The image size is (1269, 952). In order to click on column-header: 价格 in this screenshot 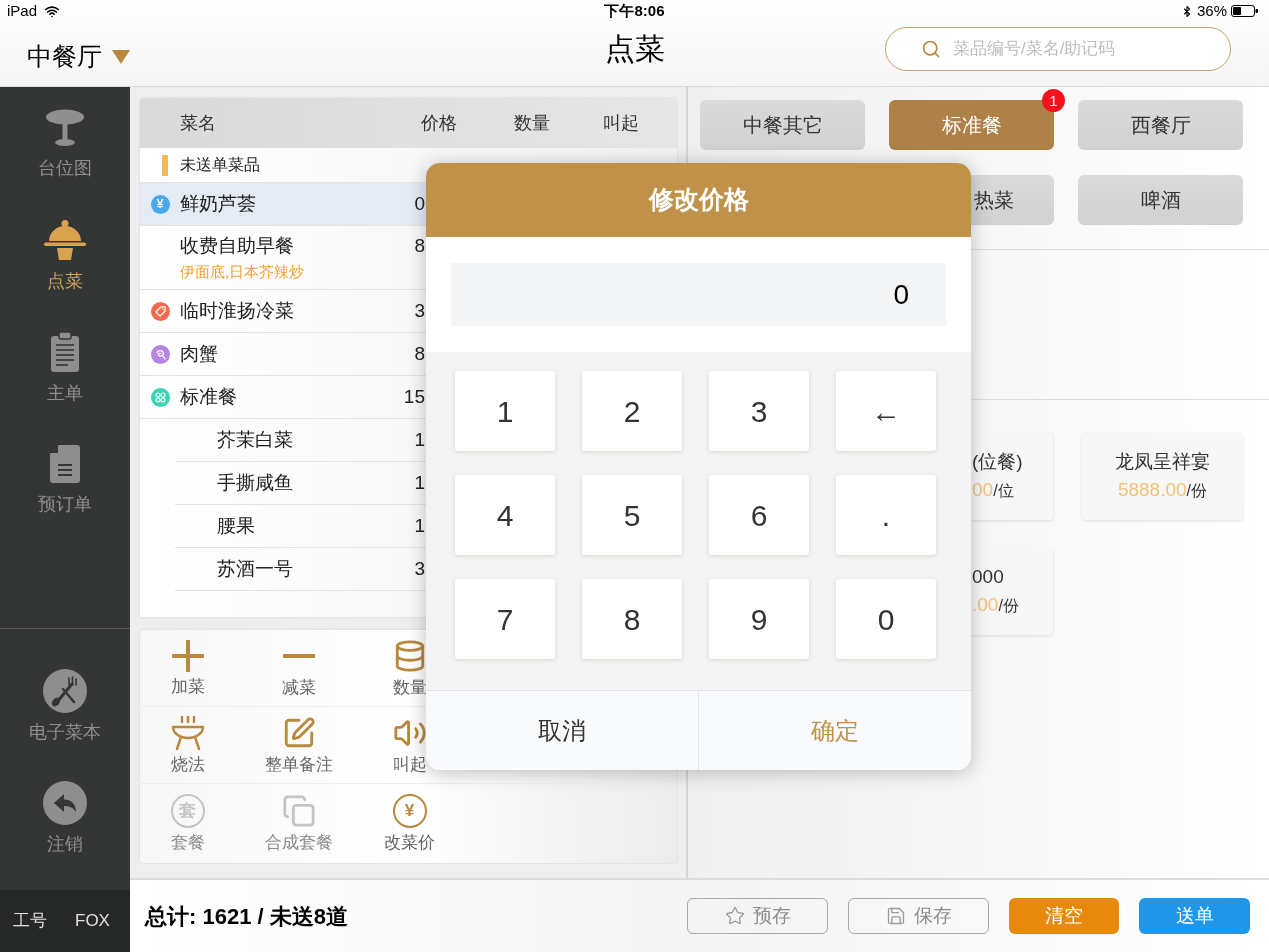, I will do `click(439, 123)`.